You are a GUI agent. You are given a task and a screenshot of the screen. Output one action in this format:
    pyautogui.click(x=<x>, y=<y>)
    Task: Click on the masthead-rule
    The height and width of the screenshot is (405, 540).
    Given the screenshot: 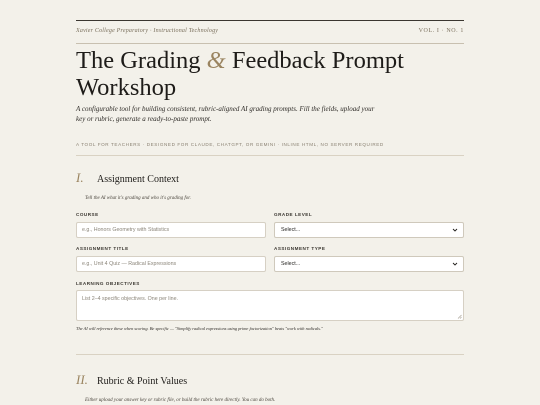 What is the action you would take?
    pyautogui.click(x=270, y=43)
    